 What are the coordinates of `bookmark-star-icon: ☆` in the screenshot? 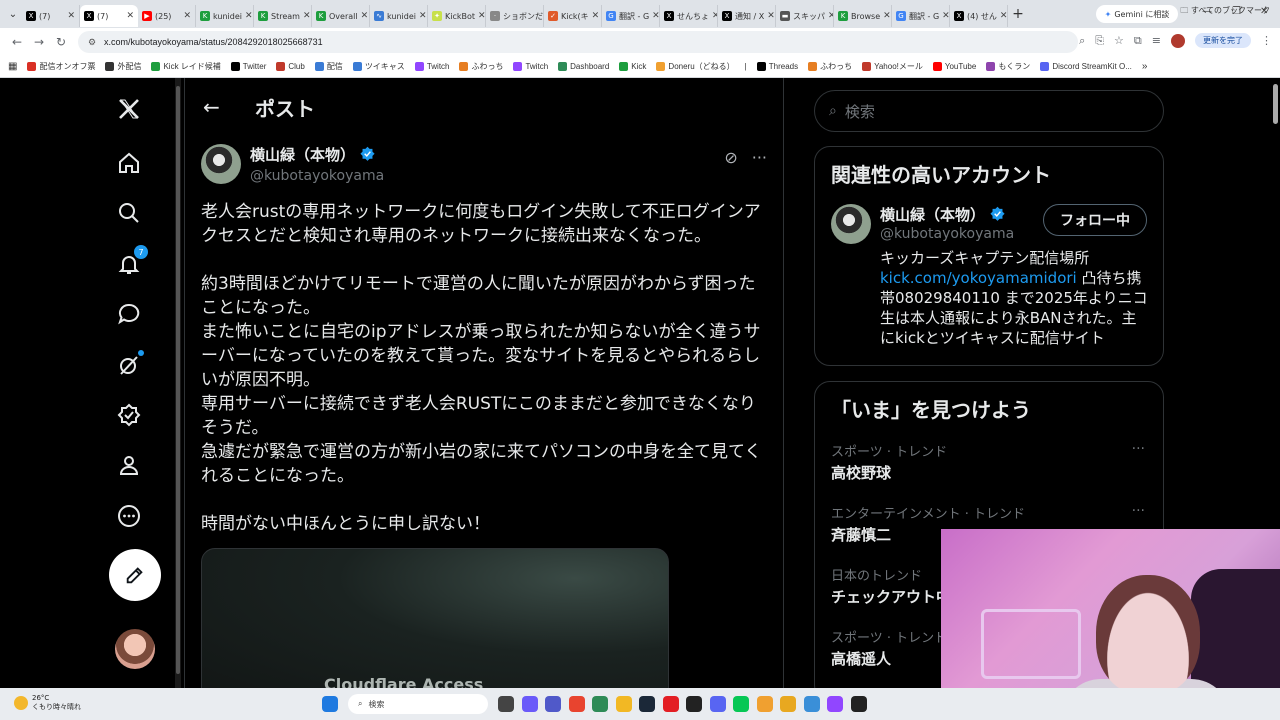 It's located at (1119, 40).